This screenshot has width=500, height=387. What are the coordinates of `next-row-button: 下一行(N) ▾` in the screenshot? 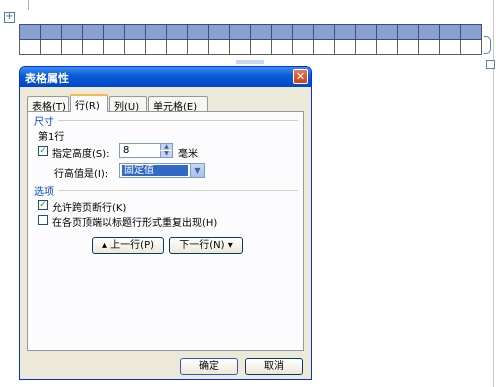 It's located at (206, 245).